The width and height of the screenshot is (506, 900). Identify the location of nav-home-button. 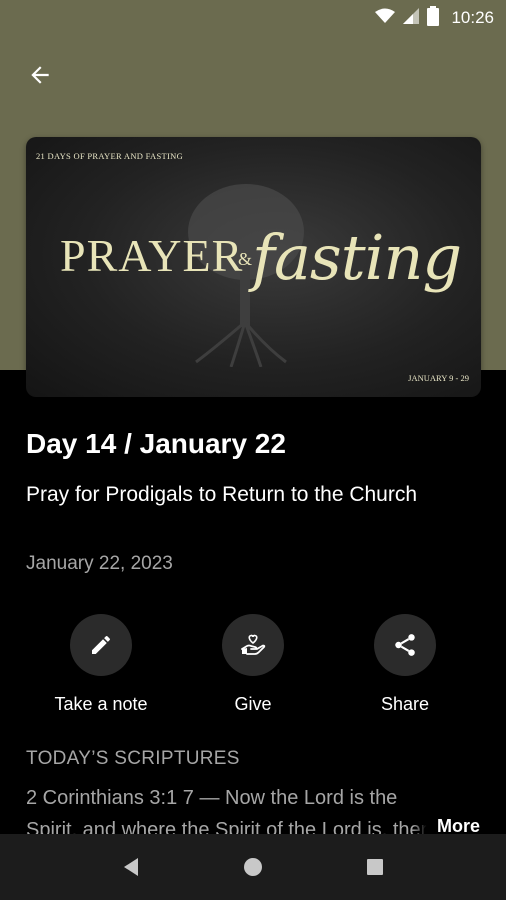
(253, 867).